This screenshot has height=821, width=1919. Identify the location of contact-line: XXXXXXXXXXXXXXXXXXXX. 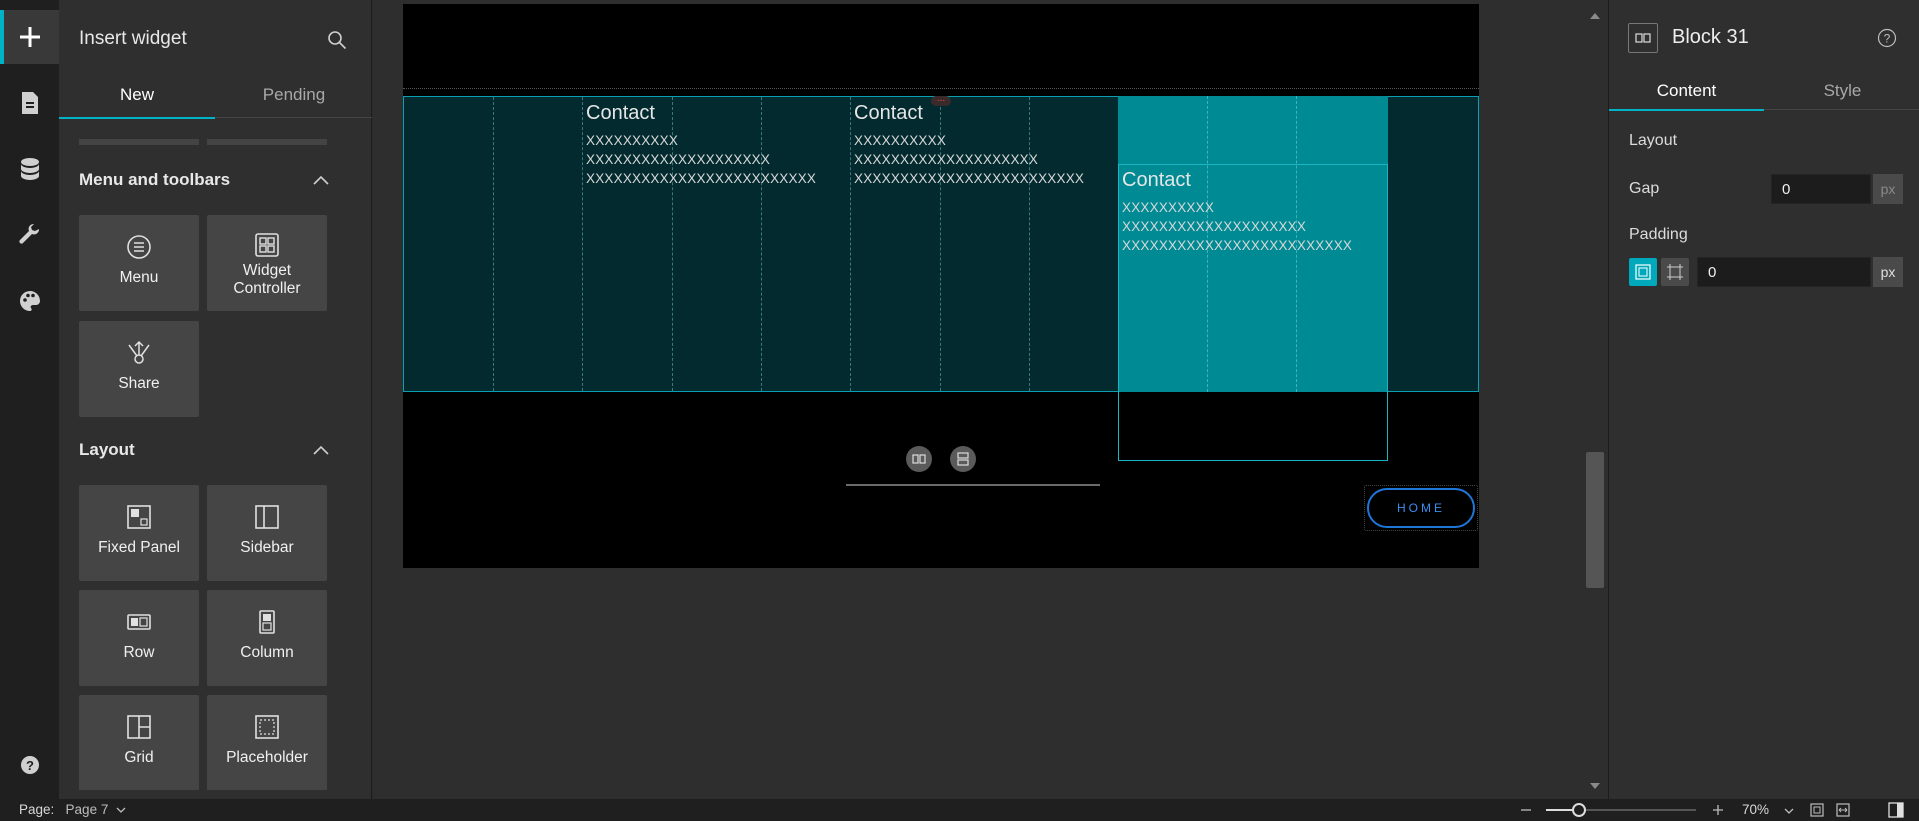
(1214, 226).